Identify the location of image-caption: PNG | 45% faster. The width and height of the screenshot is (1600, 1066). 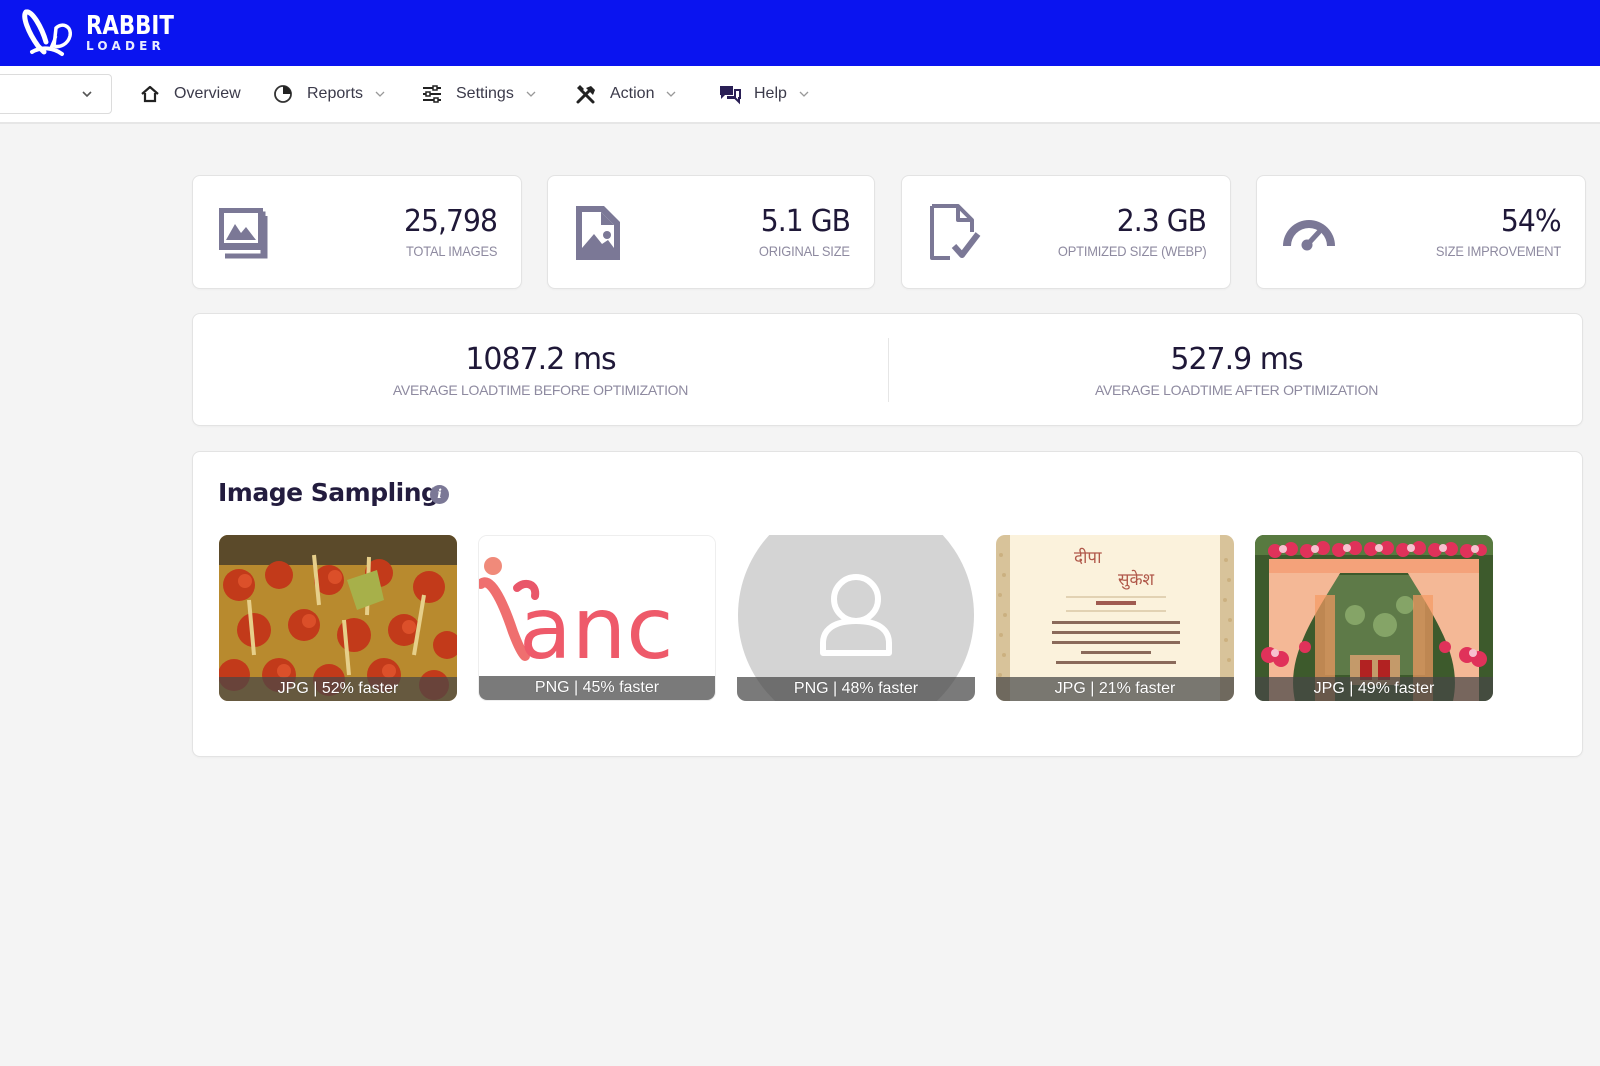
(597, 688).